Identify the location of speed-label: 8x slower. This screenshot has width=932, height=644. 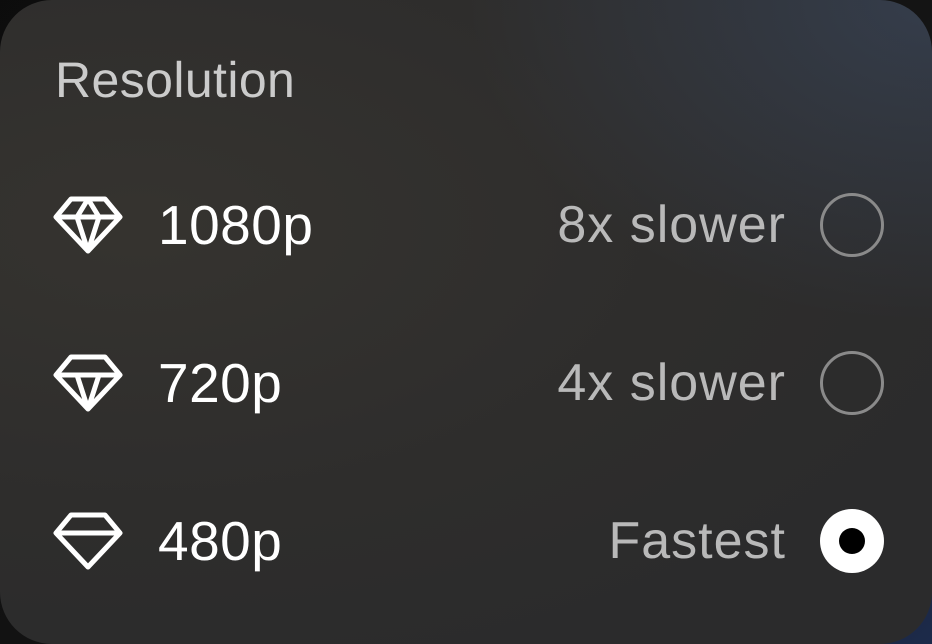
(671, 225).